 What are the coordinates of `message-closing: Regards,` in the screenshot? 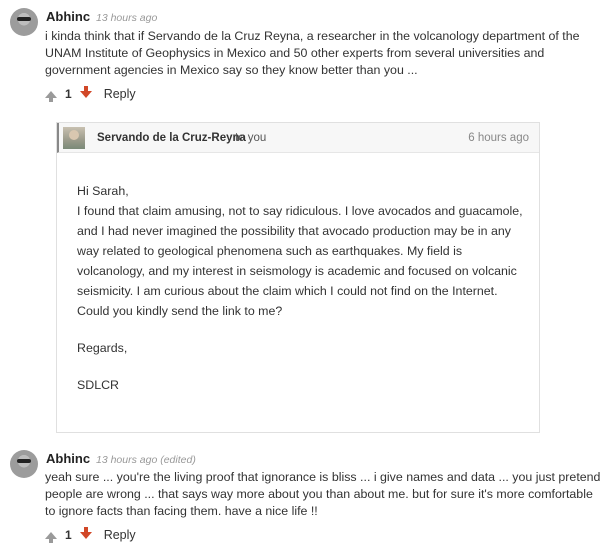 It's located at (102, 348).